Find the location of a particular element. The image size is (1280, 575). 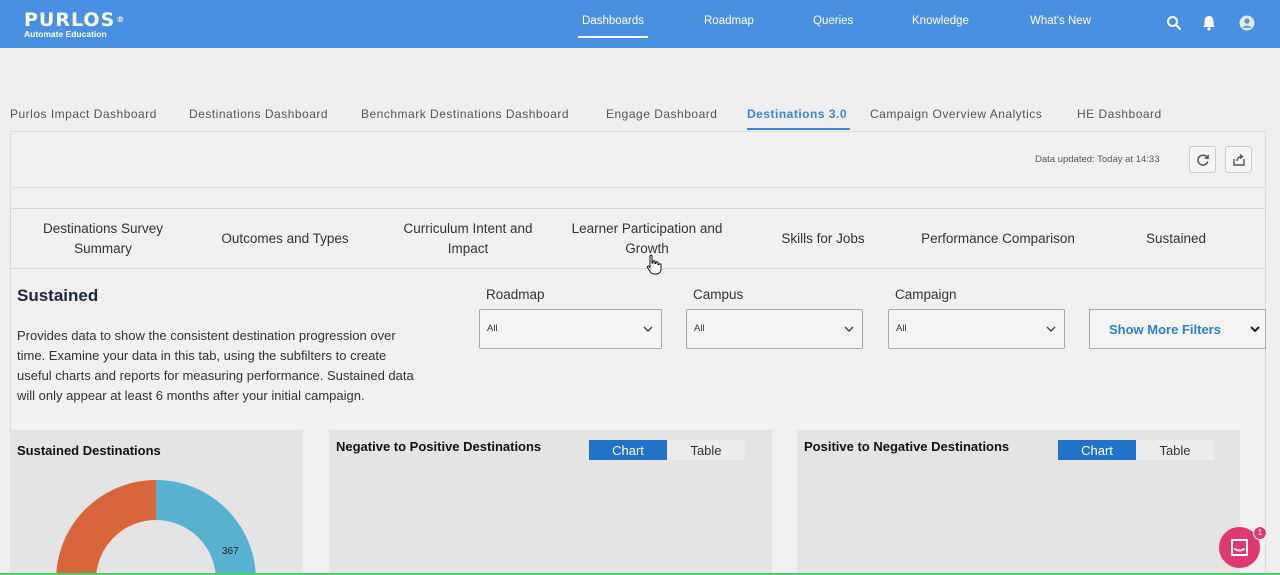

subtab-sustained: Sustained is located at coordinates (1176, 238).